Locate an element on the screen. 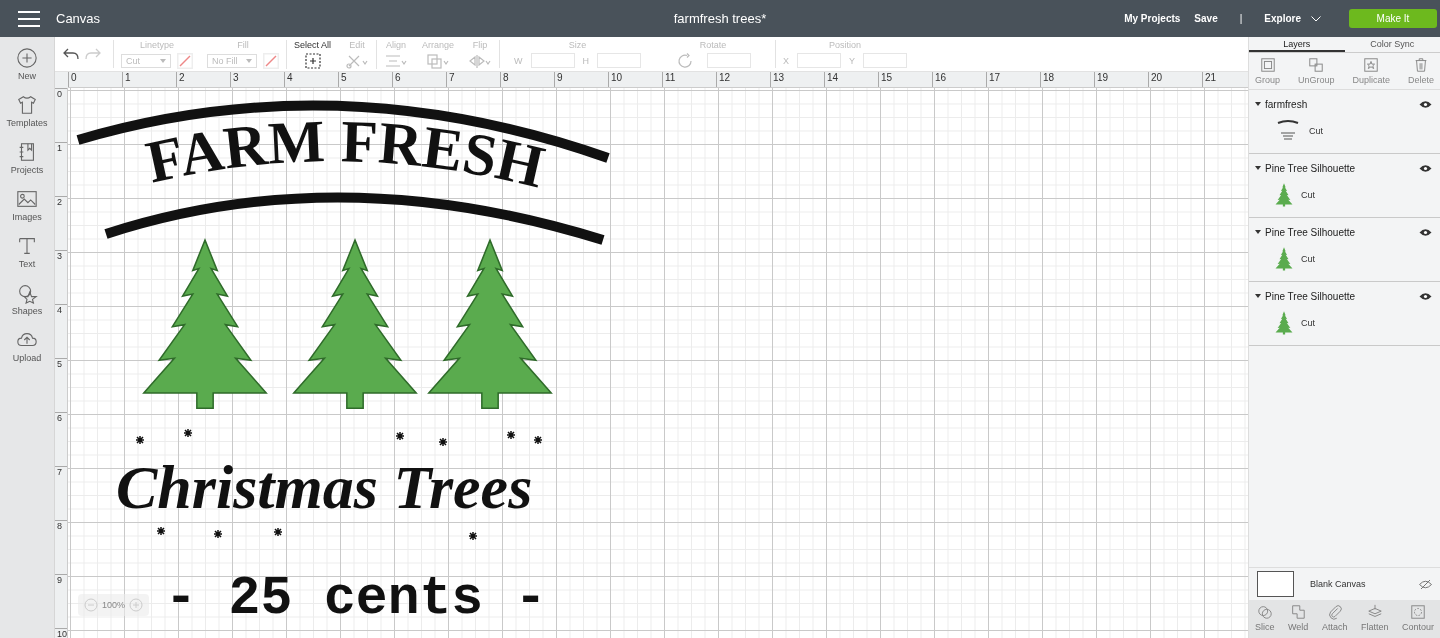 The height and width of the screenshot is (638, 1440). ruler-number: 19 is located at coordinates (1121, 79).